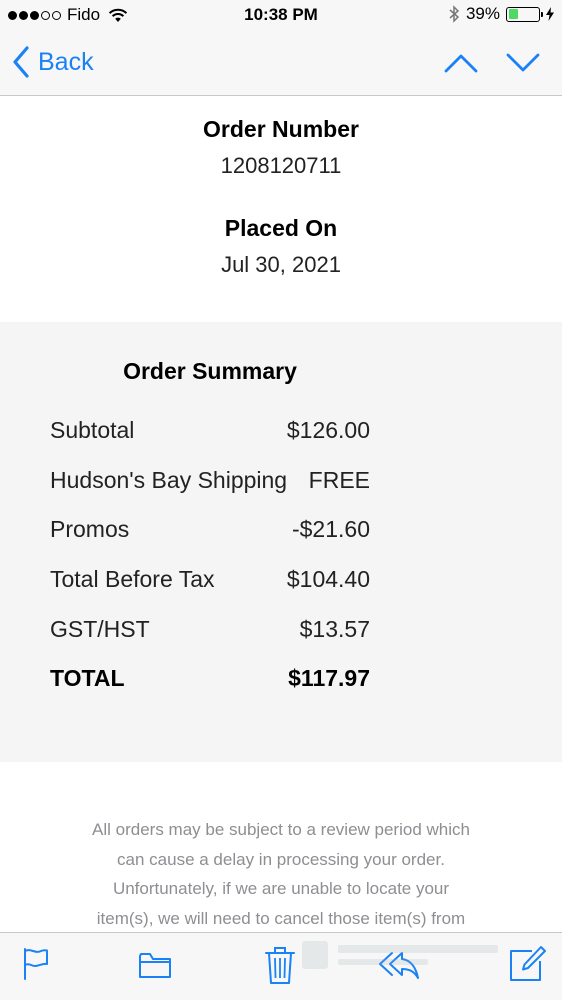  What do you see at coordinates (527, 964) in the screenshot?
I see `compose-icon` at bounding box center [527, 964].